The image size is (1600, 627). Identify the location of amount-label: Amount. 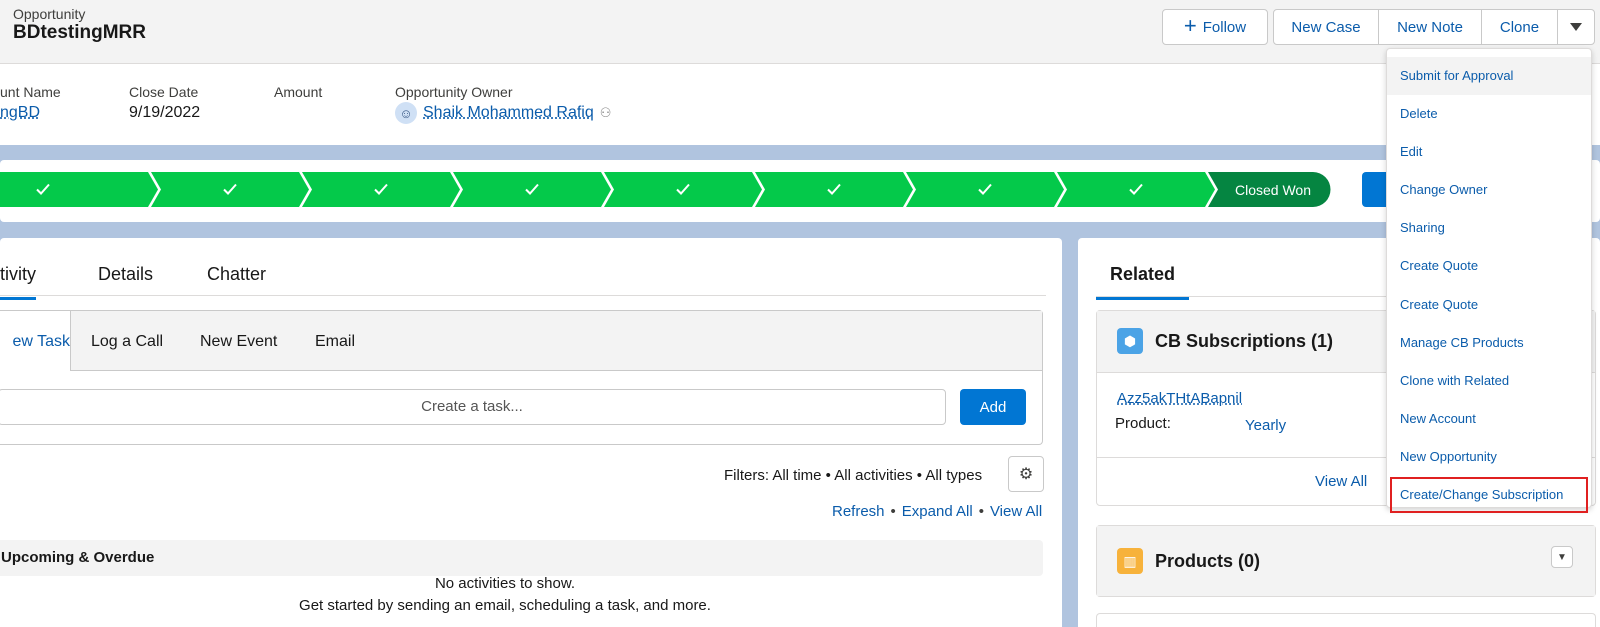
(298, 92).